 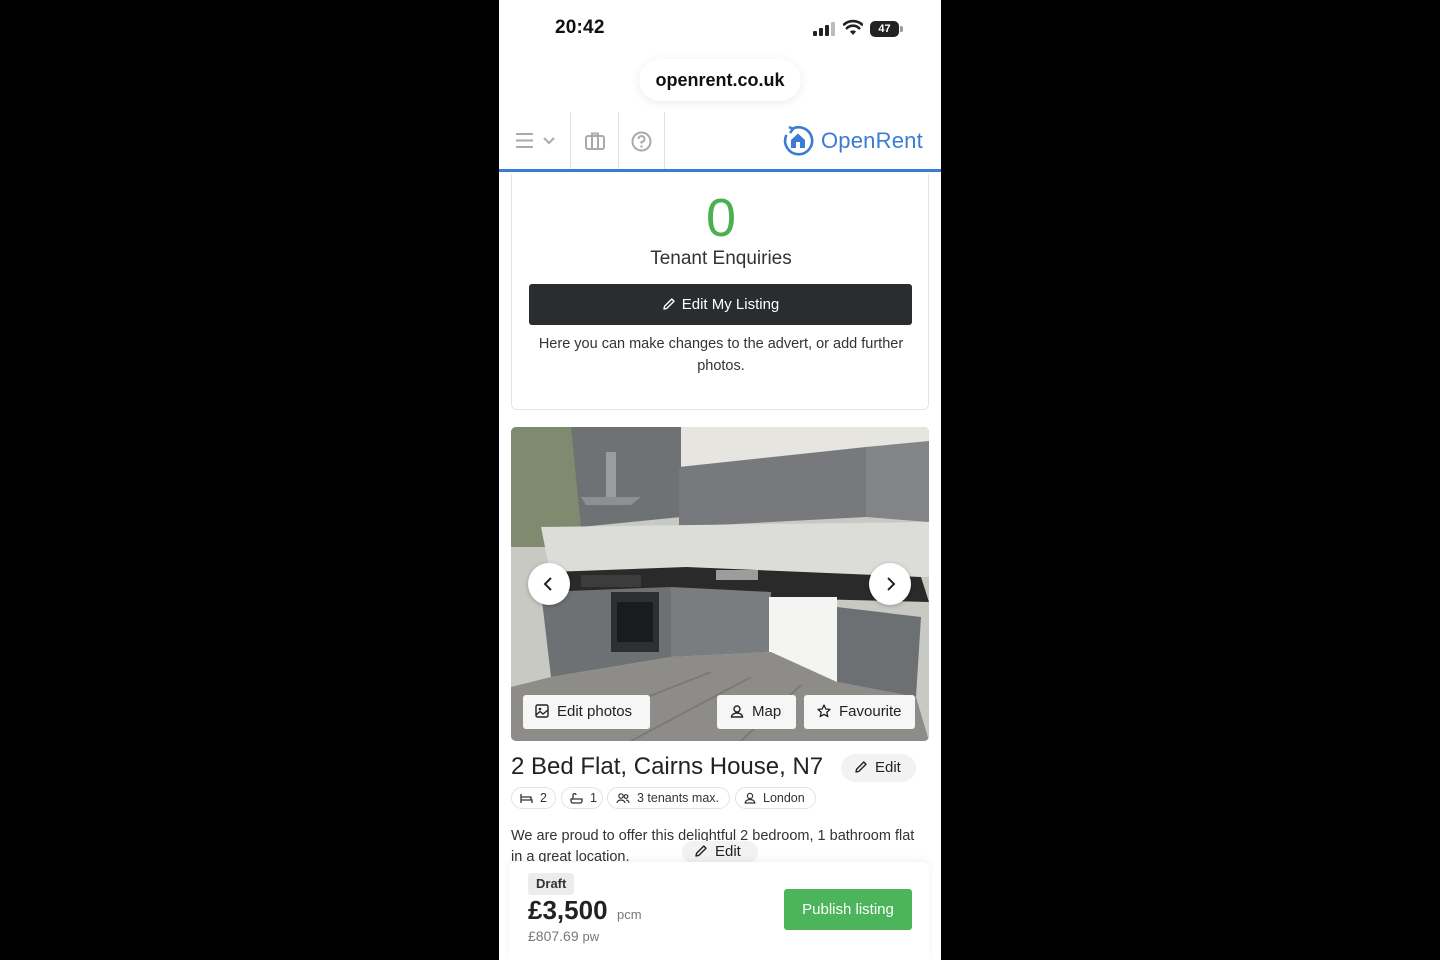 I want to click on previous-photo-button, so click(x=549, y=584).